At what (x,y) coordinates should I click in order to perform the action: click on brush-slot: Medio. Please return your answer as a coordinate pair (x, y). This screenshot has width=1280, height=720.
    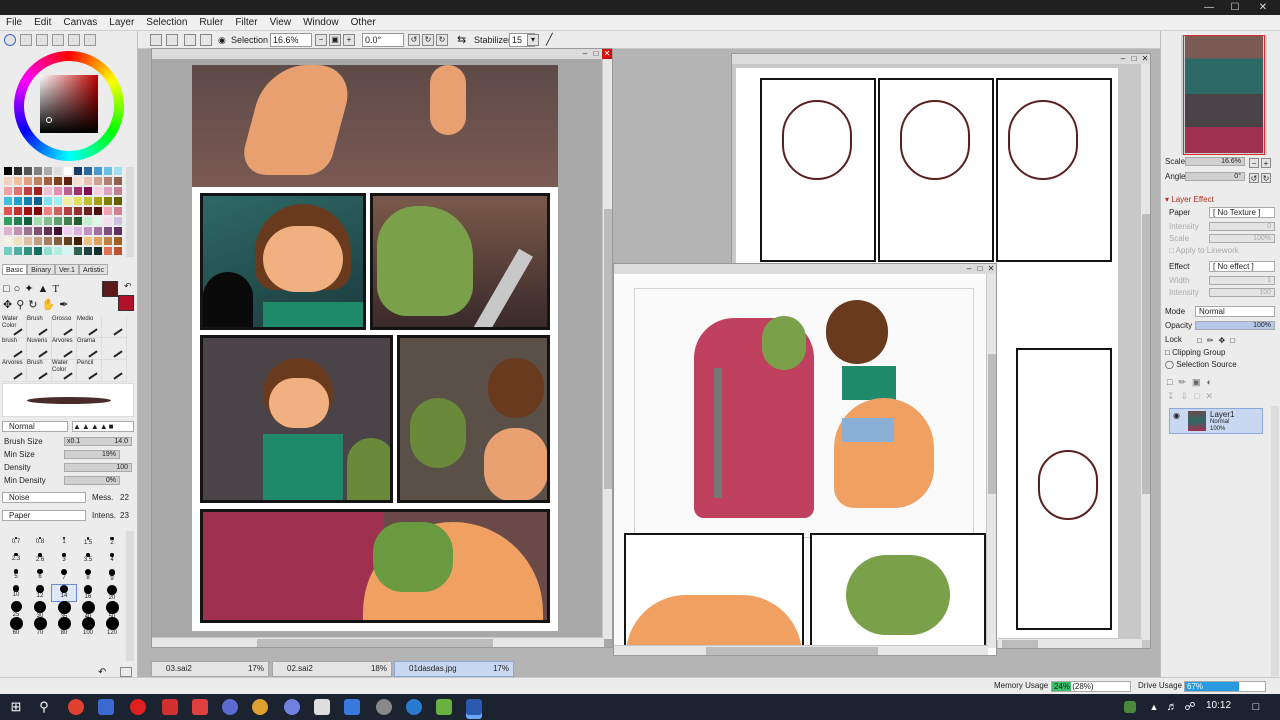
    Looking at the image, I should click on (89, 327).